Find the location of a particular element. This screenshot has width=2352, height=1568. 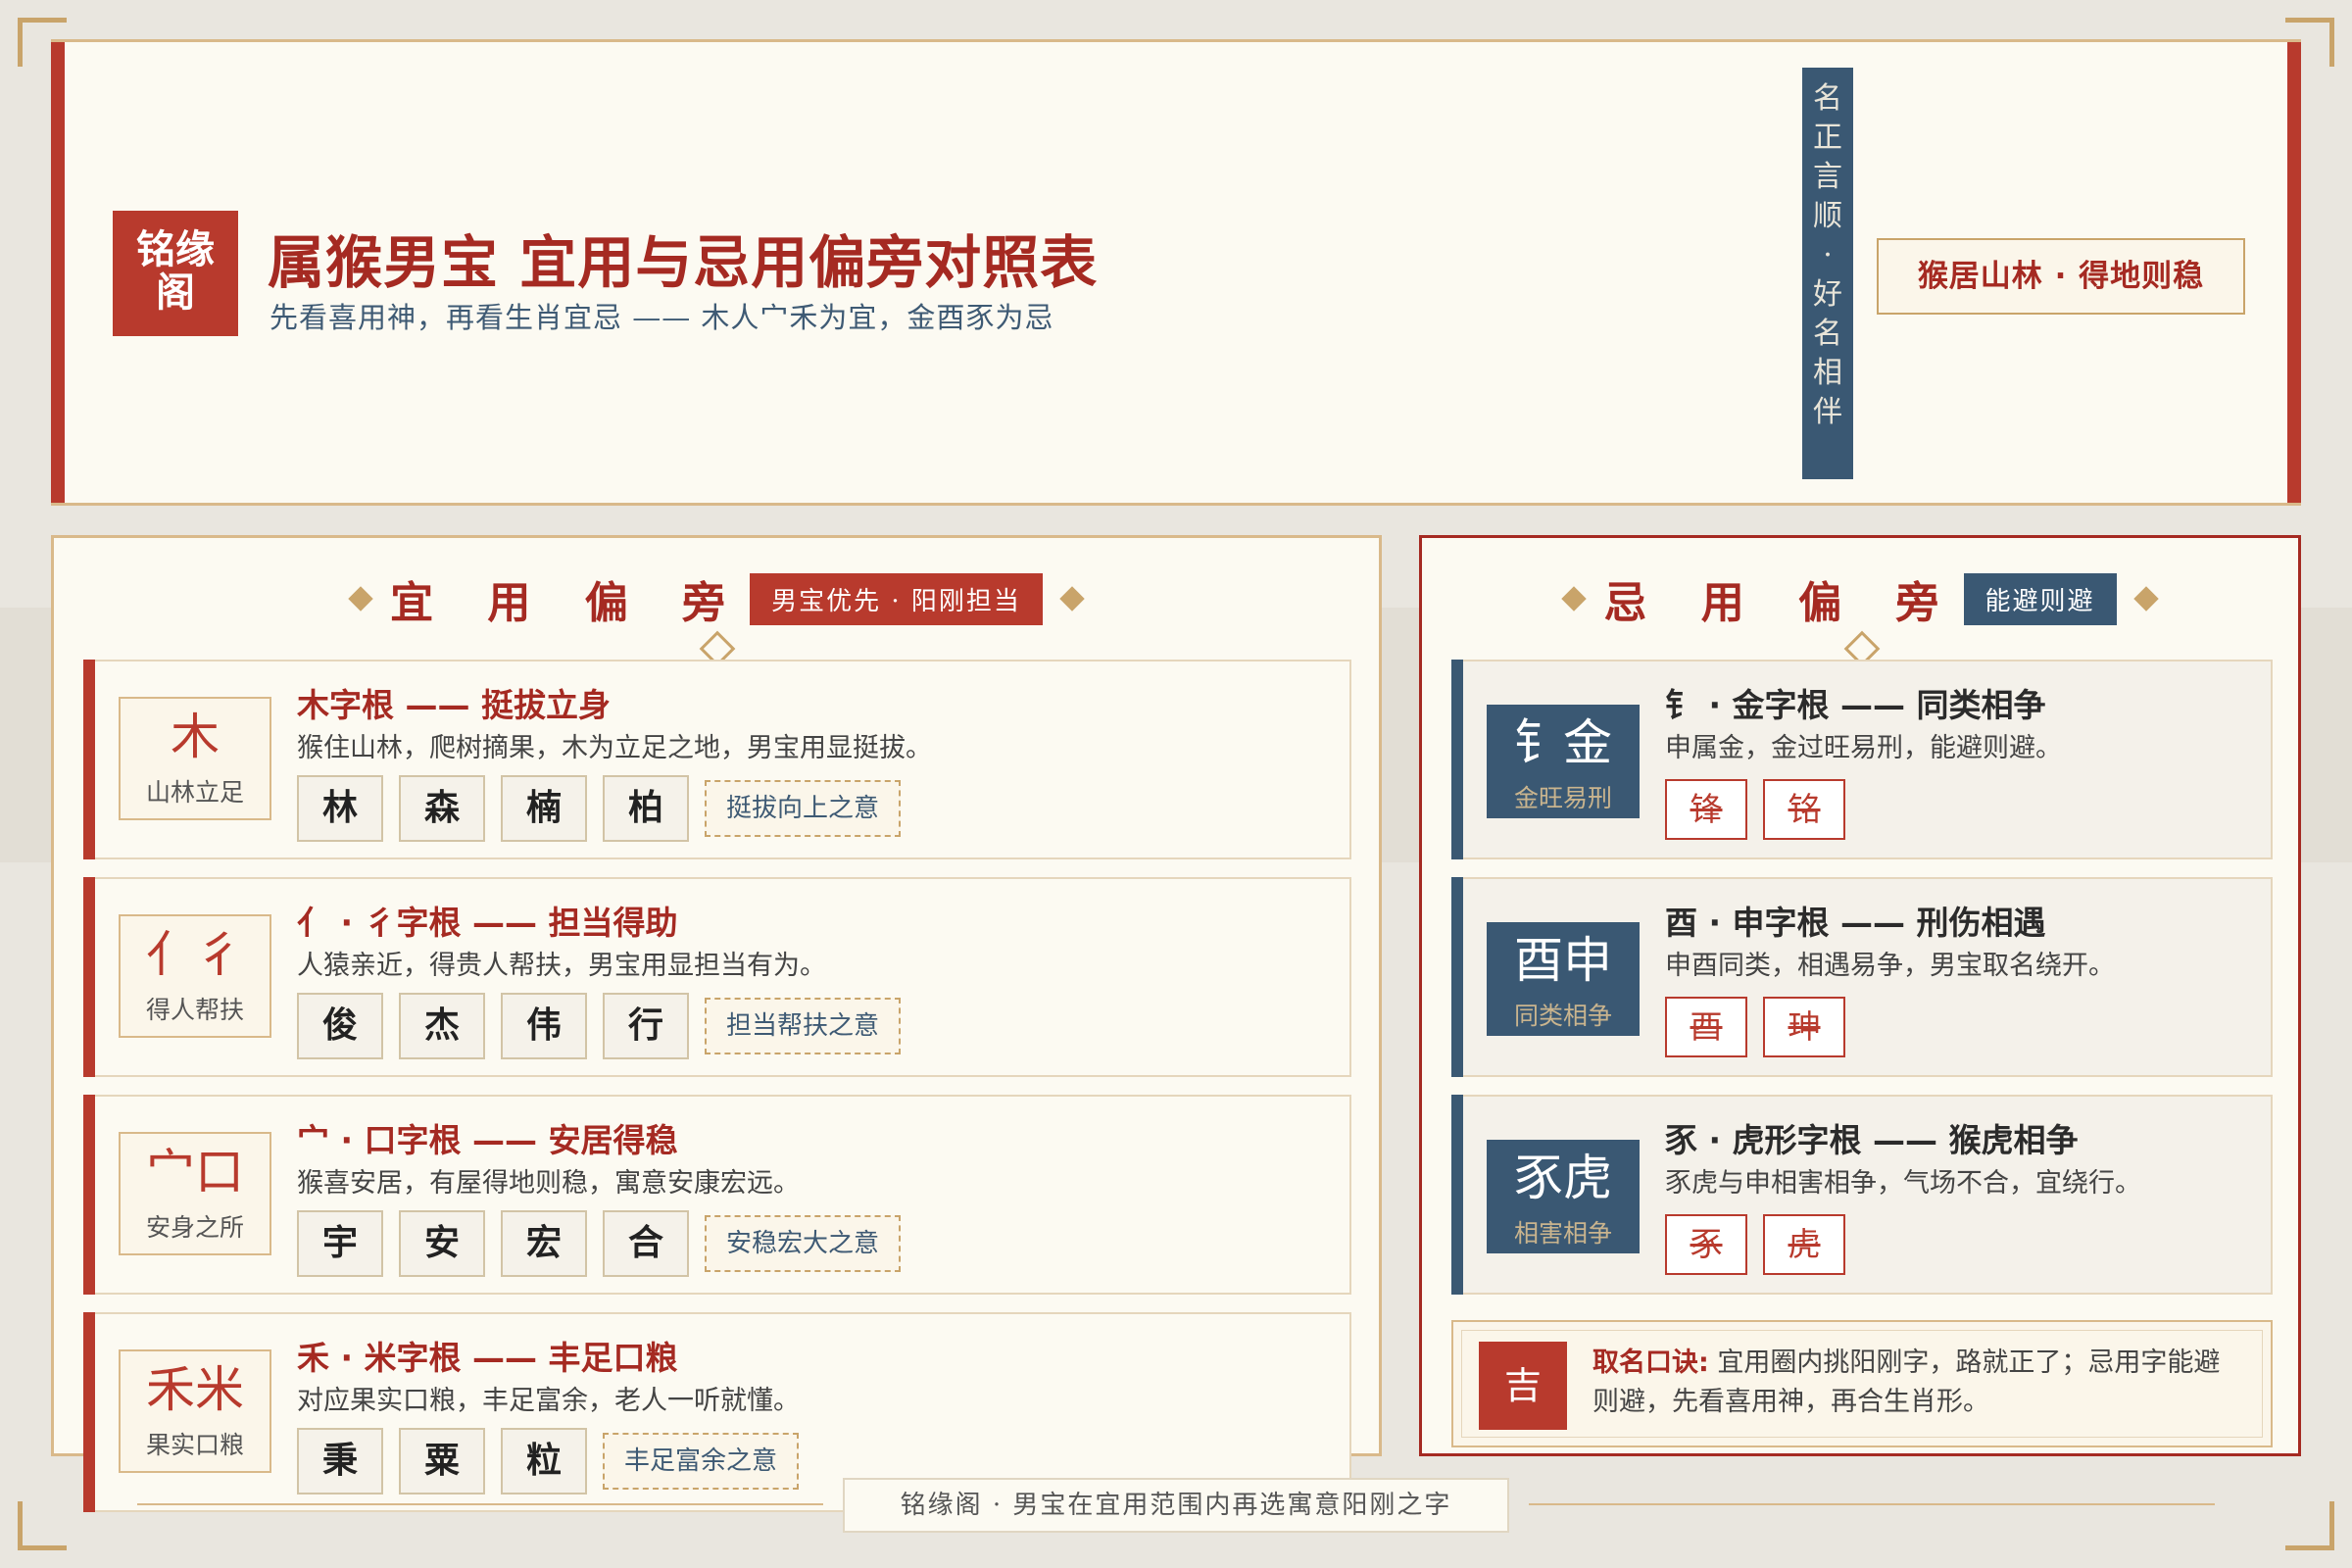

avoid-char: 珅 is located at coordinates (1804, 1027).